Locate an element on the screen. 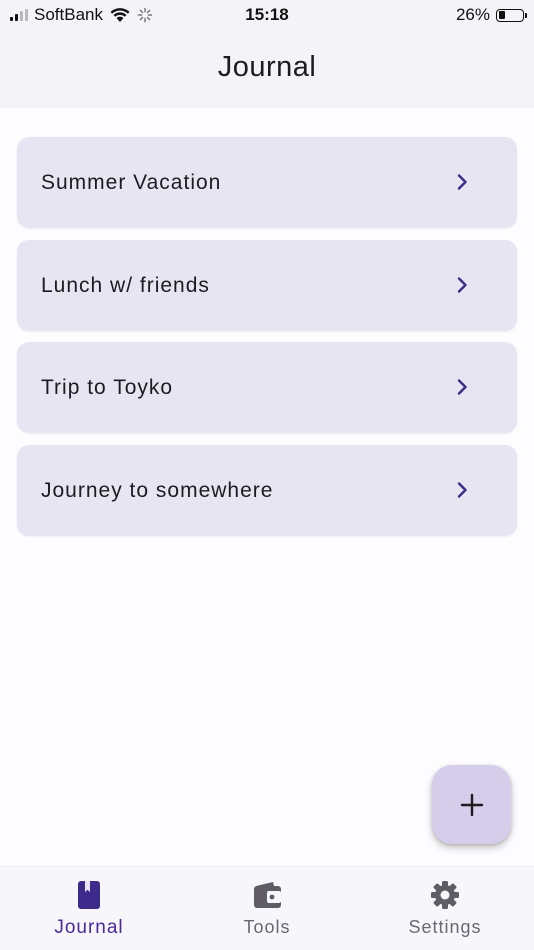 The width and height of the screenshot is (534, 950). nav-label-journal: Journal is located at coordinates (89, 927).